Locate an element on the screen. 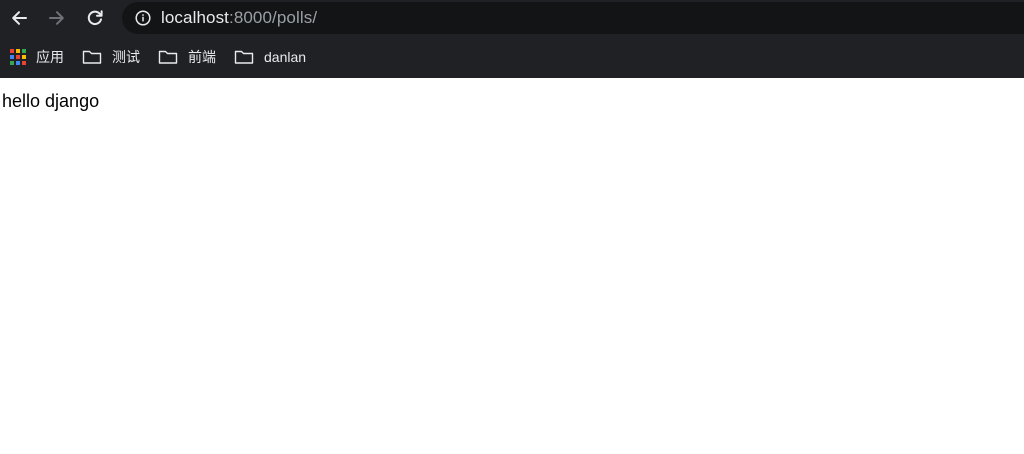 The height and width of the screenshot is (454, 1024). info-icon is located at coordinates (143, 18).